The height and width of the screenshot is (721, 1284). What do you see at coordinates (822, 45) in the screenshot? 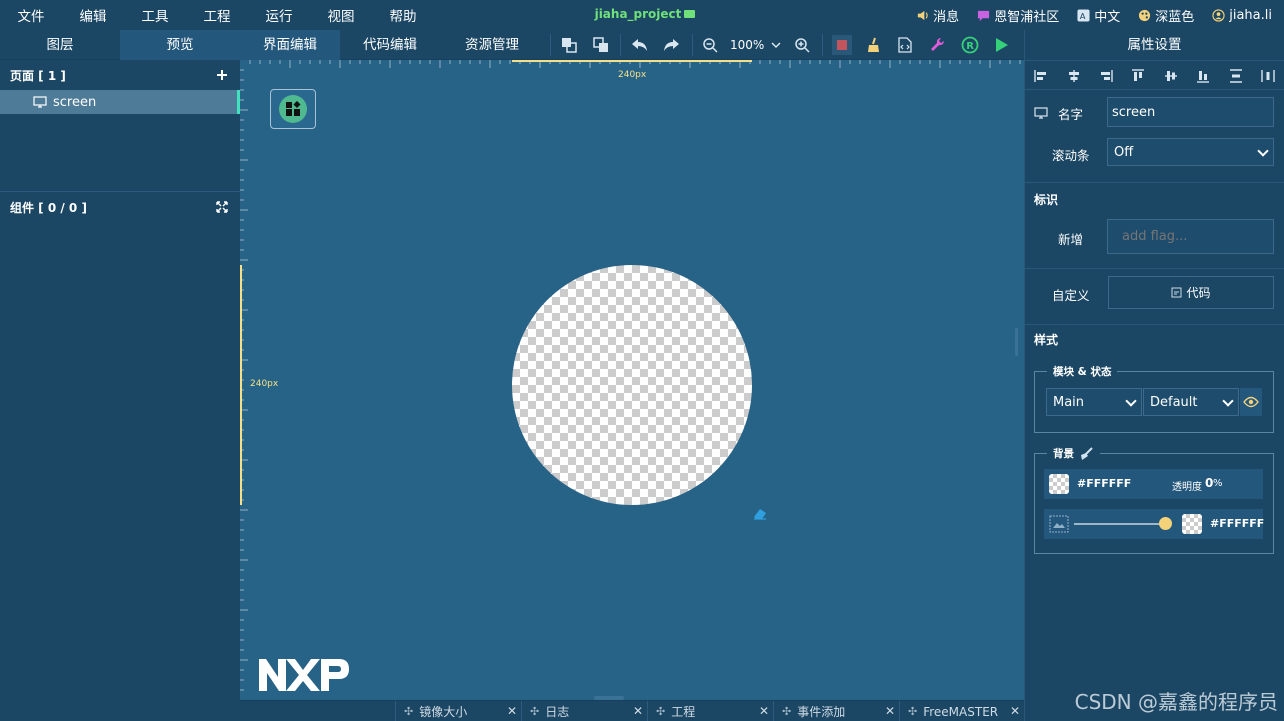
I see `toolbar-separator` at bounding box center [822, 45].